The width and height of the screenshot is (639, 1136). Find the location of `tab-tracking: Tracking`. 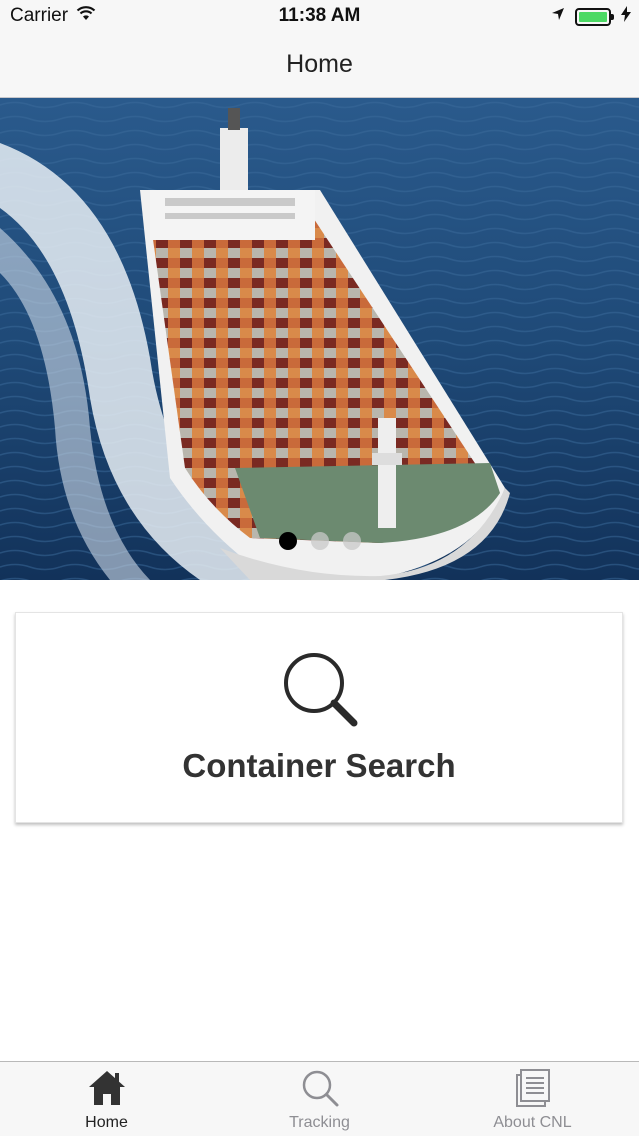

tab-tracking: Tracking is located at coordinates (319, 1099).